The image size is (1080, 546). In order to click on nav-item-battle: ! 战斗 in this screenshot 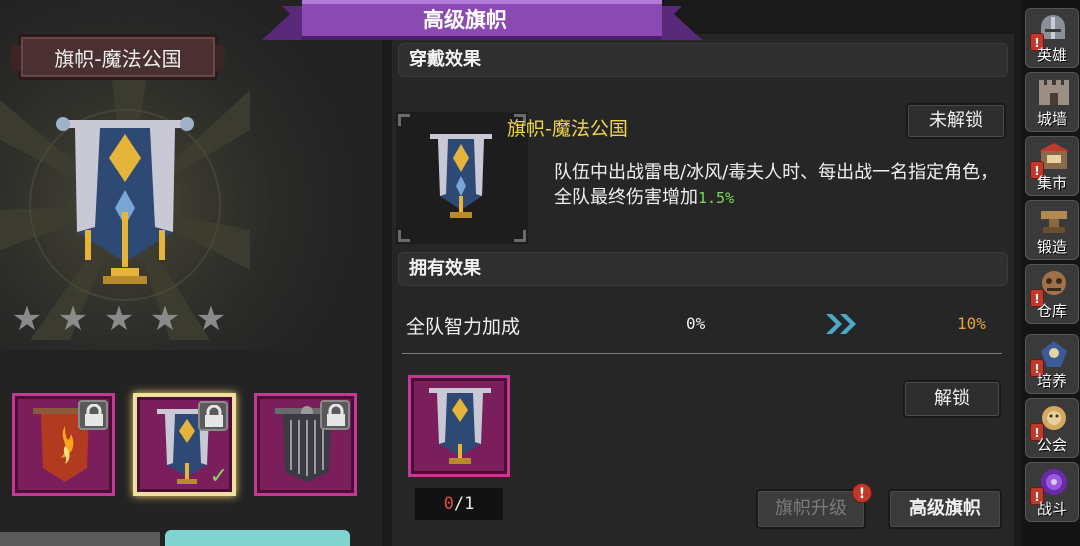, I will do `click(1052, 492)`.